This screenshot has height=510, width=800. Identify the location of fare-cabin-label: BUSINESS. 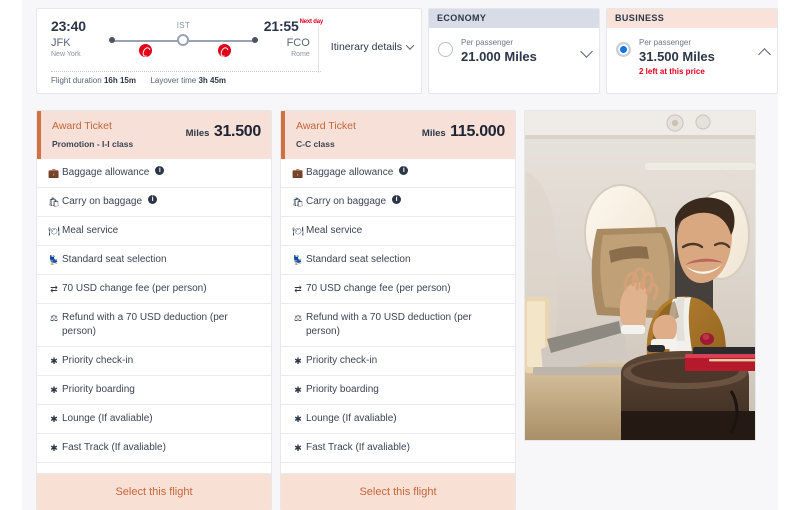
(692, 18).